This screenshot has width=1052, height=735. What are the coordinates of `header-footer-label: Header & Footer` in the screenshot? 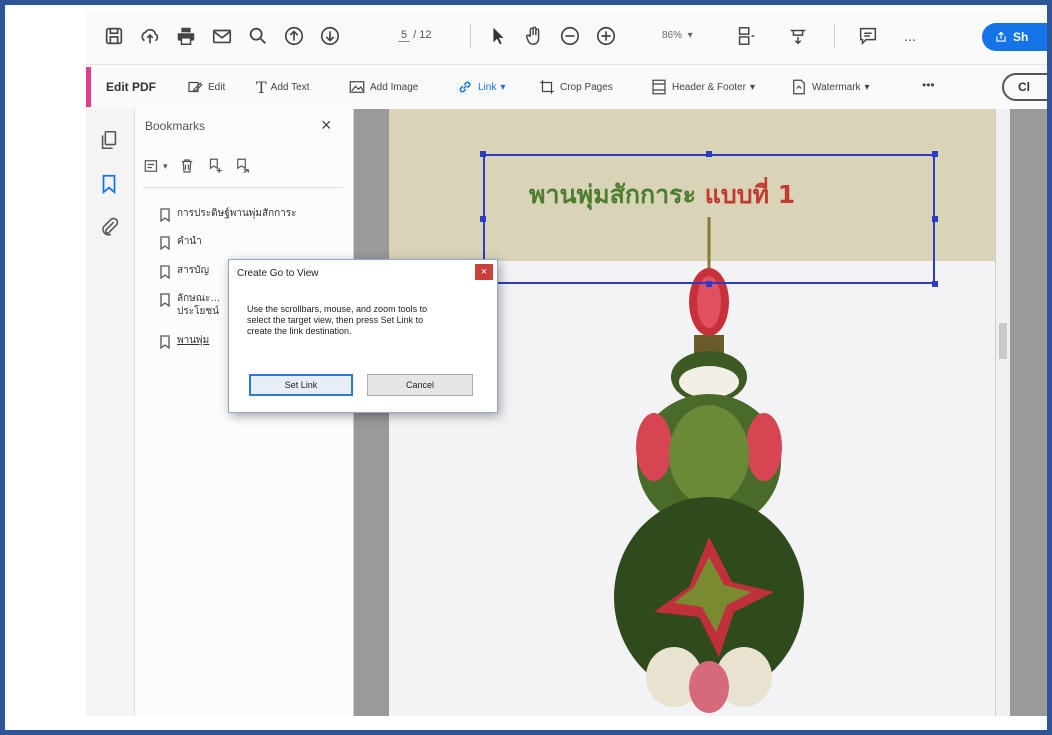 It's located at (709, 87).